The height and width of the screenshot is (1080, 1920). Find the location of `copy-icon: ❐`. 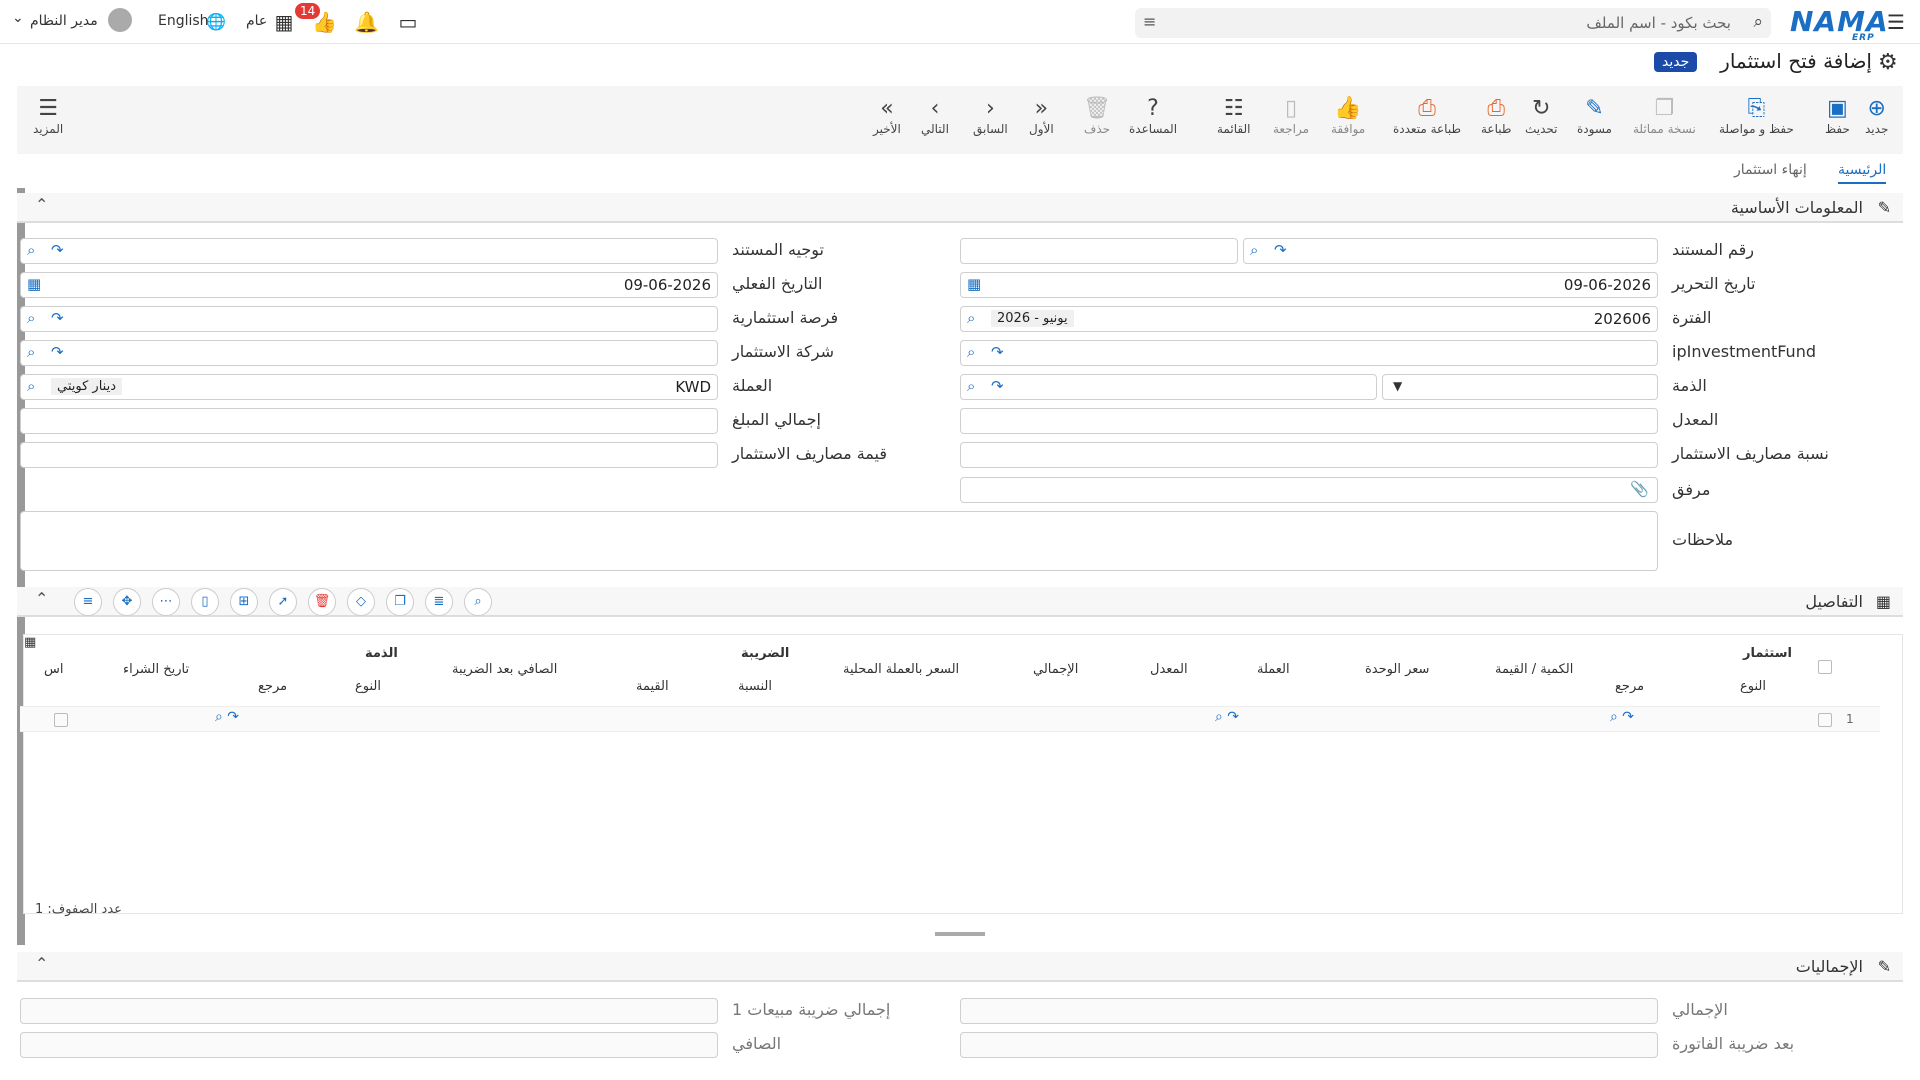

copy-icon: ❐ is located at coordinates (400, 602).